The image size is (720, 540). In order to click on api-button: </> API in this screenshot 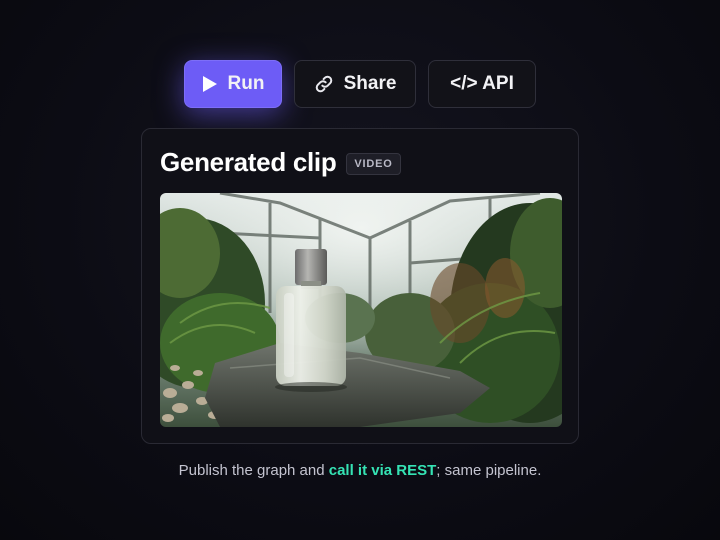, I will do `click(482, 84)`.